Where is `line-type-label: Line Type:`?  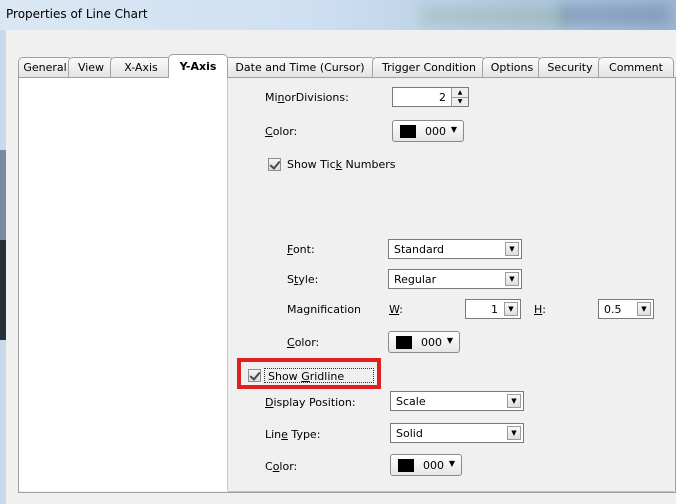
line-type-label: Line Type: is located at coordinates (293, 434).